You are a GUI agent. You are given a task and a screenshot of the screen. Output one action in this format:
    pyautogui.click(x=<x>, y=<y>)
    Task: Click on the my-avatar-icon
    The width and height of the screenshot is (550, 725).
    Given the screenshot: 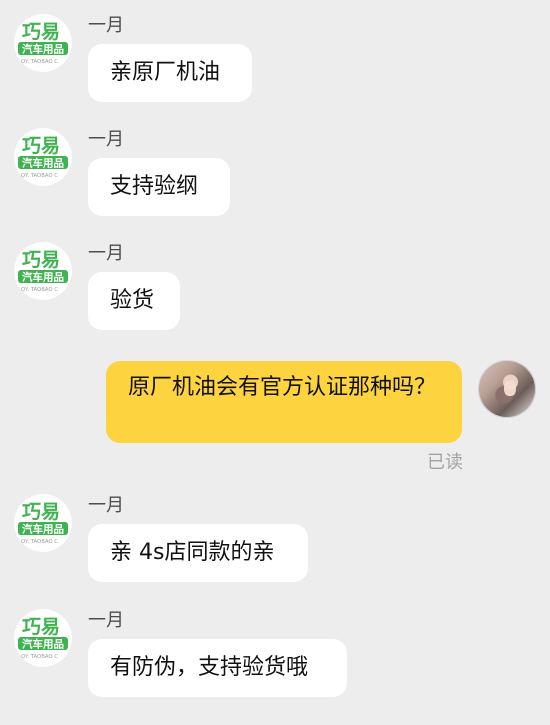 What is the action you would take?
    pyautogui.click(x=507, y=389)
    